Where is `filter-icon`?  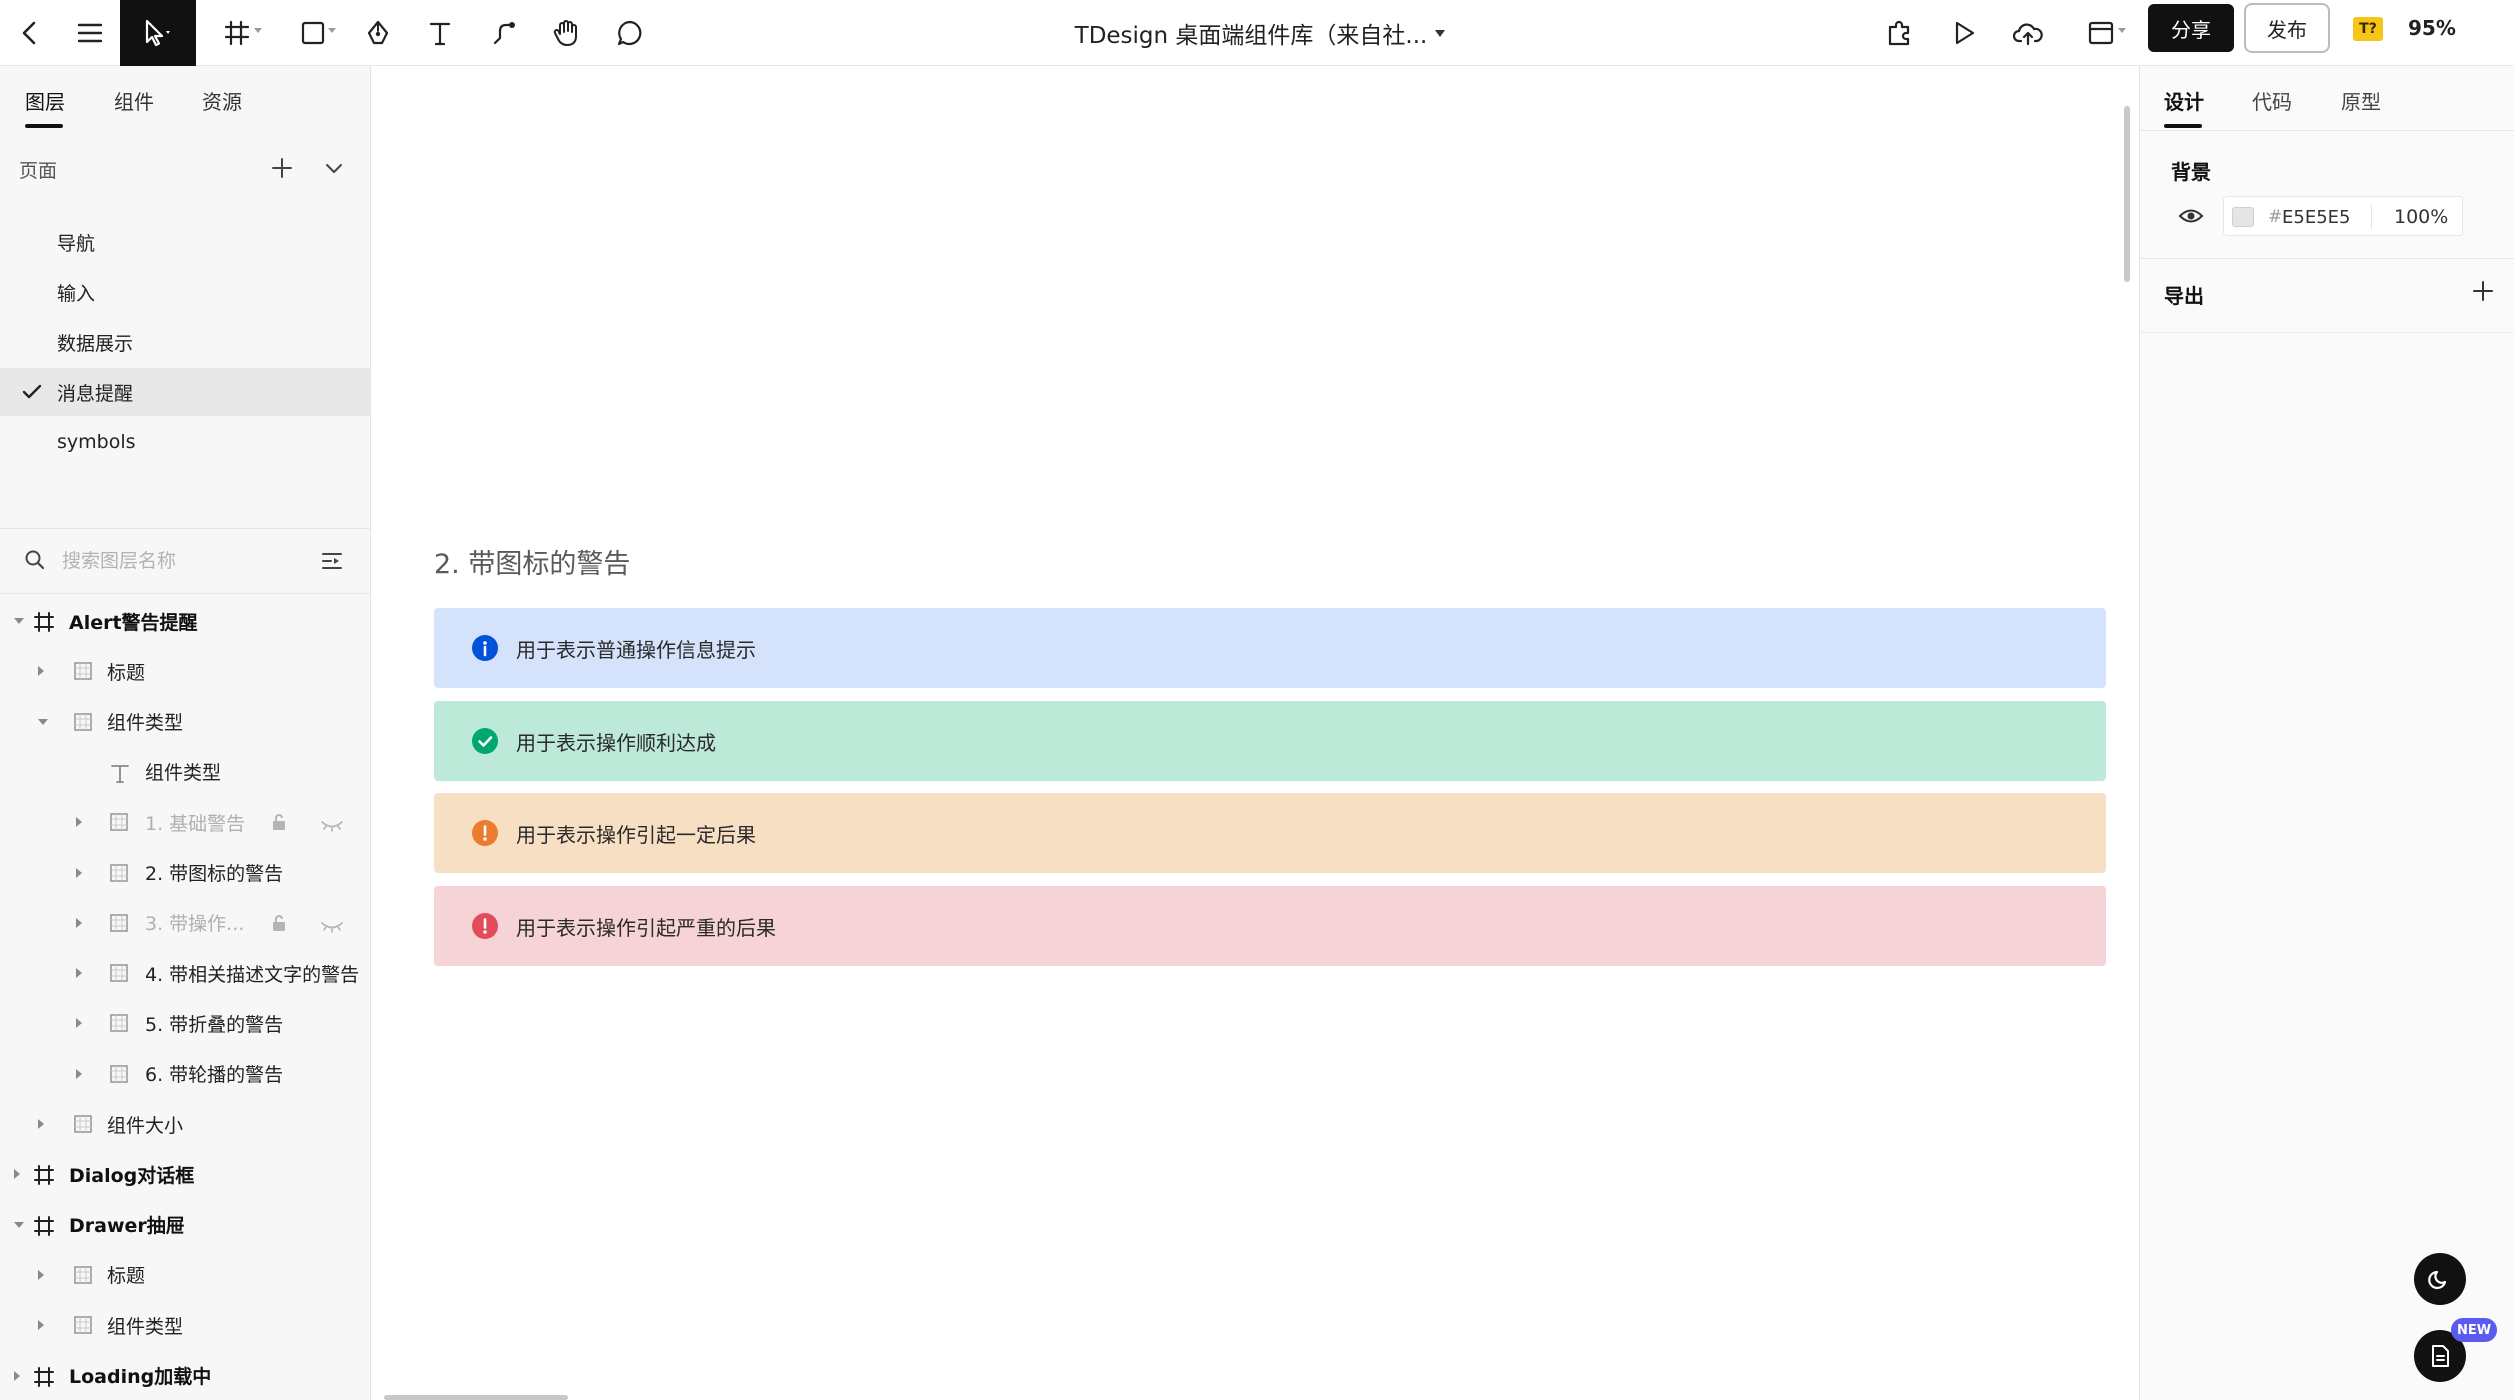
filter-icon is located at coordinates (332, 561).